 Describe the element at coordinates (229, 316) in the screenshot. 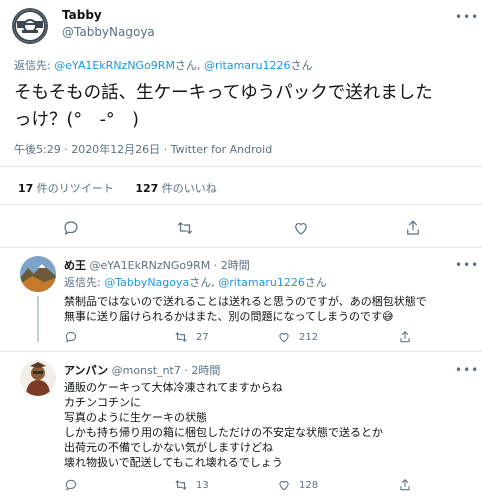

I see `reply-text-line: 無事に送り届けられるかはまた、別の問題になってしまうのです😅` at that location.